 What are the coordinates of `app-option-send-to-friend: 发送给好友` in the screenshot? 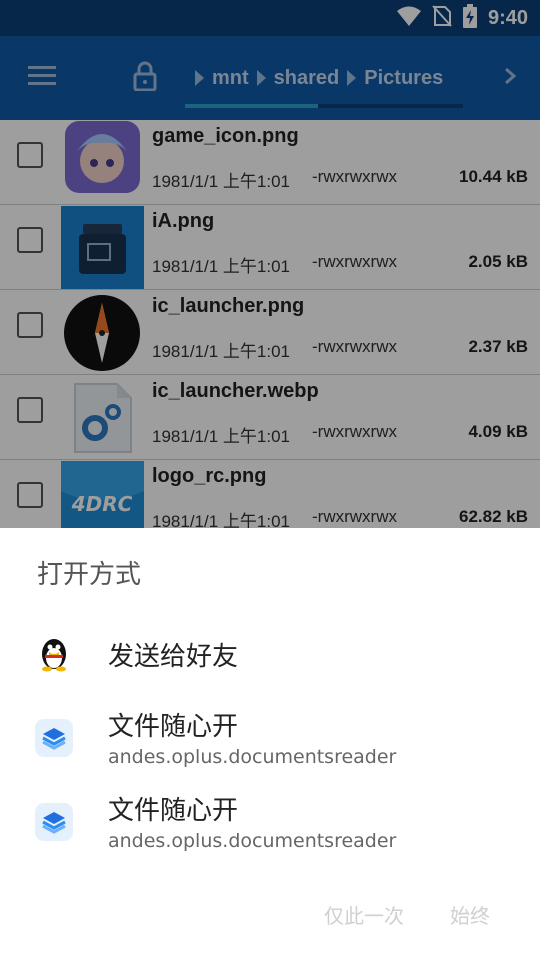 It's located at (270, 654).